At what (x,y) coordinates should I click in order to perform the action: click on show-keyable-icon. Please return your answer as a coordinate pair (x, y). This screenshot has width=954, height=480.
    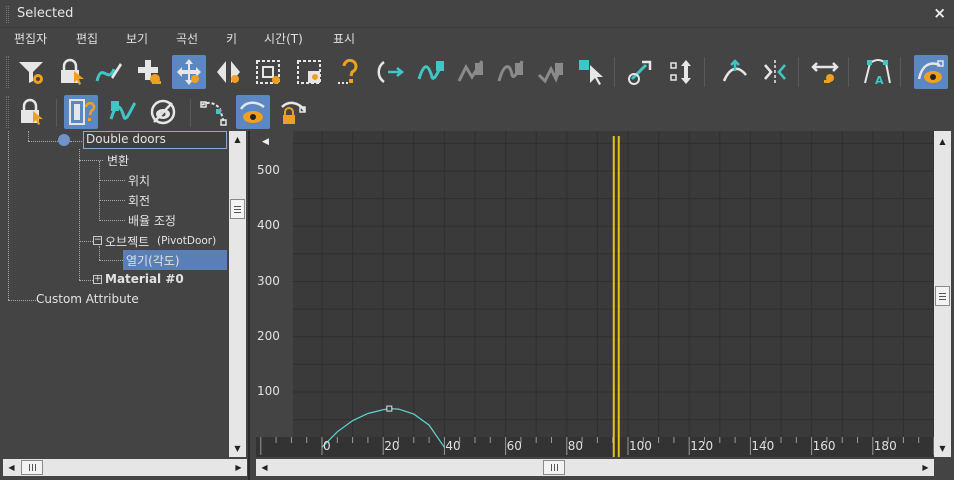
    Looking at the image, I should click on (123, 112).